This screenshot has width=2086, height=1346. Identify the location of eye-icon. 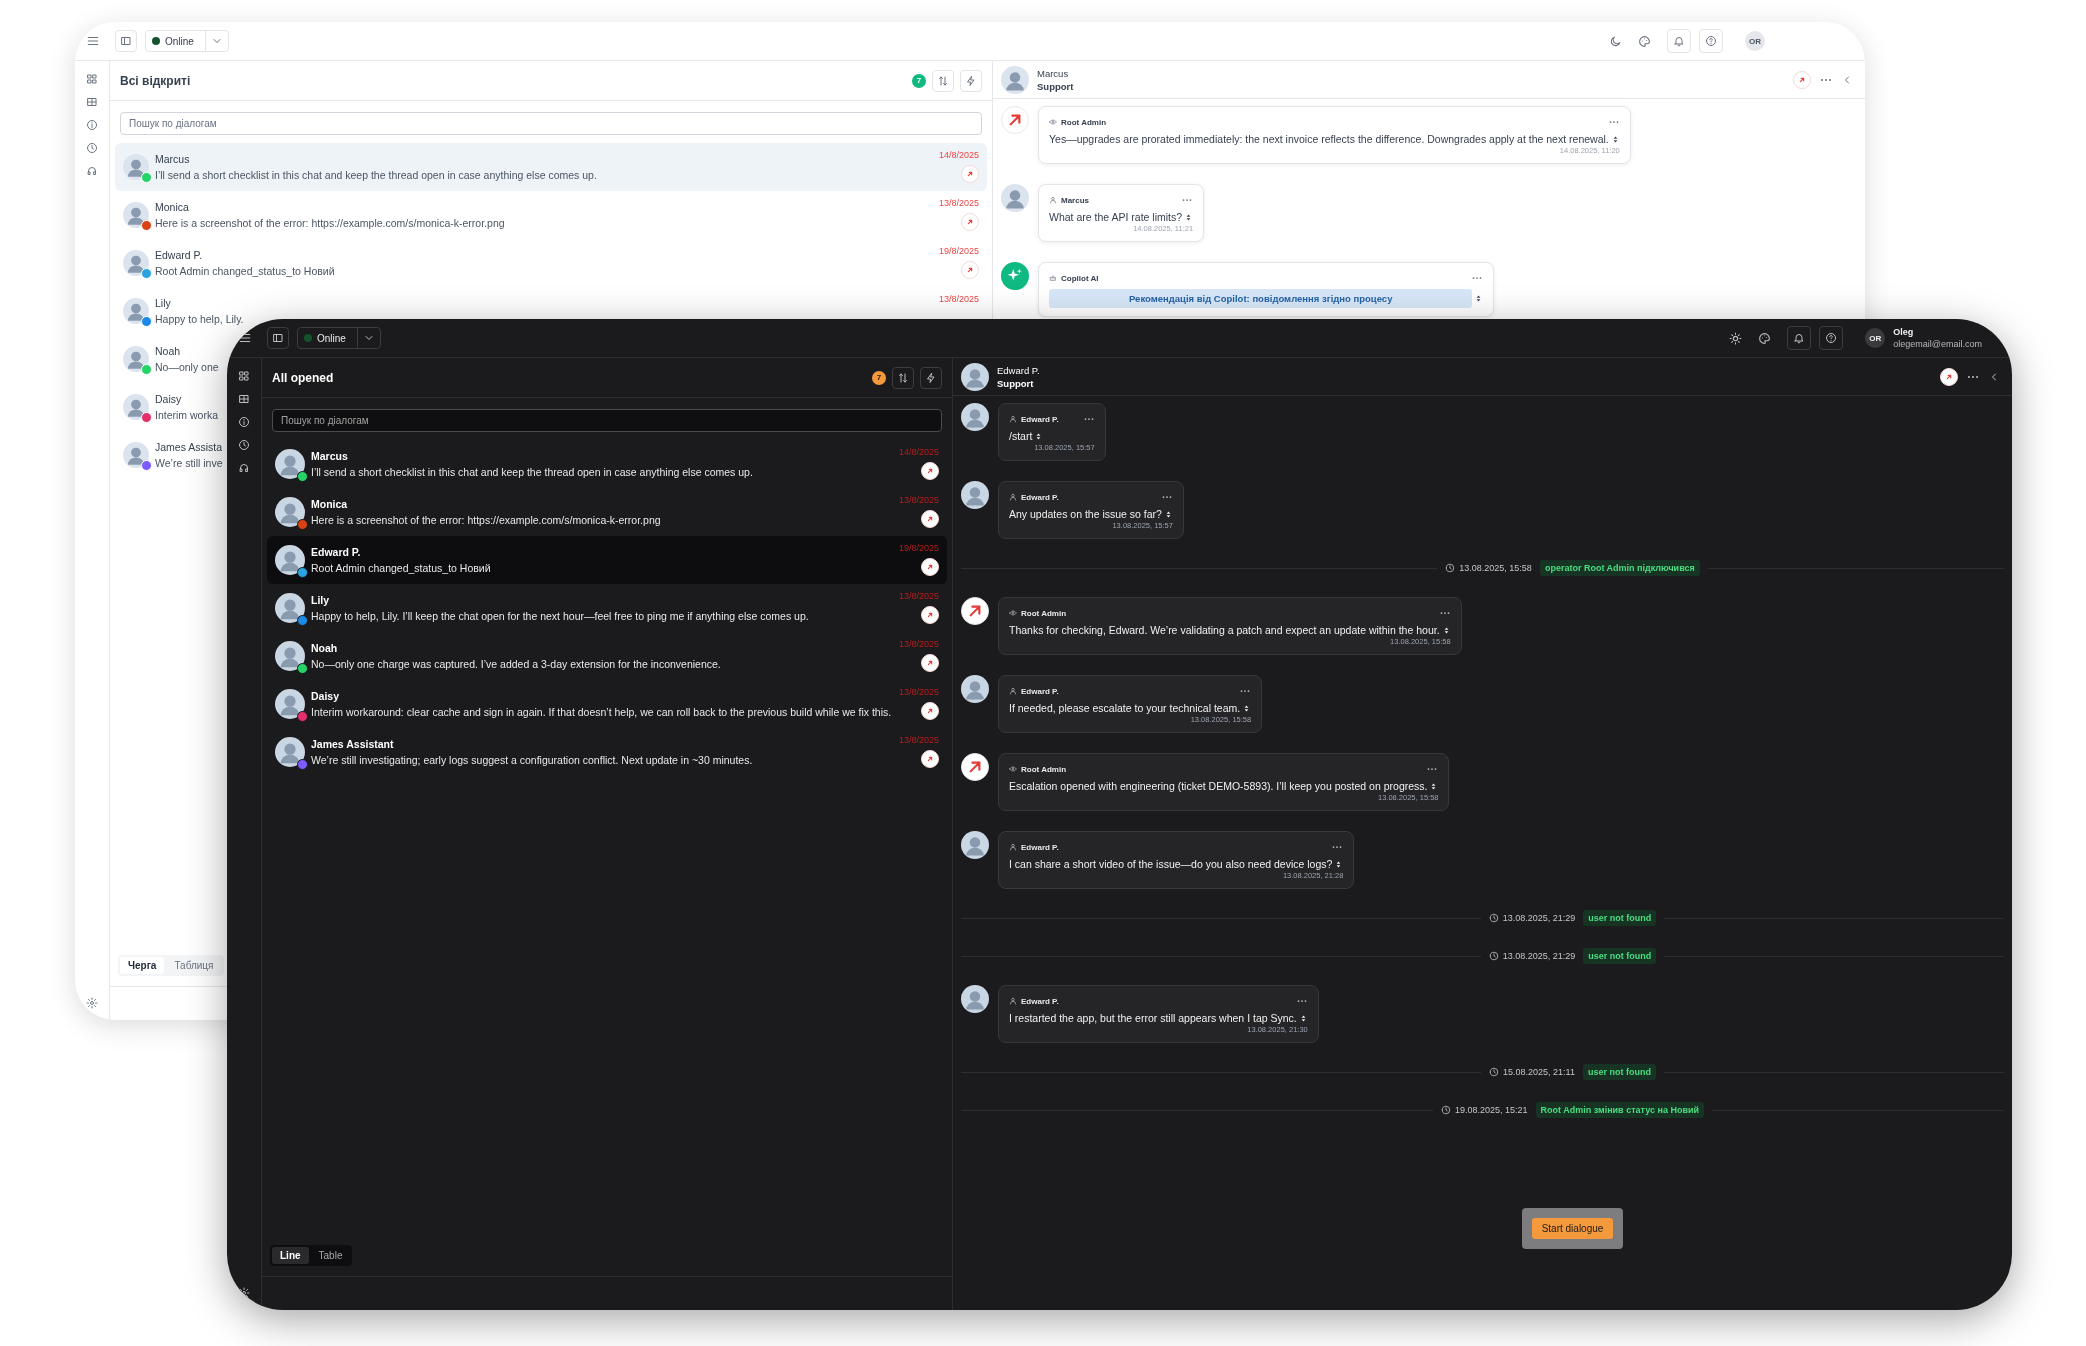
(1013, 613).